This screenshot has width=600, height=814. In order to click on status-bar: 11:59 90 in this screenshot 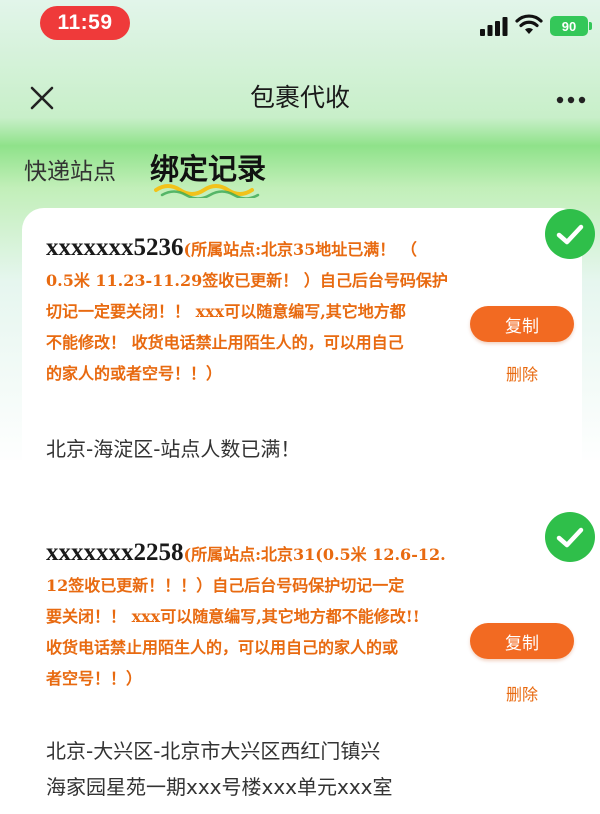, I will do `click(300, 24)`.